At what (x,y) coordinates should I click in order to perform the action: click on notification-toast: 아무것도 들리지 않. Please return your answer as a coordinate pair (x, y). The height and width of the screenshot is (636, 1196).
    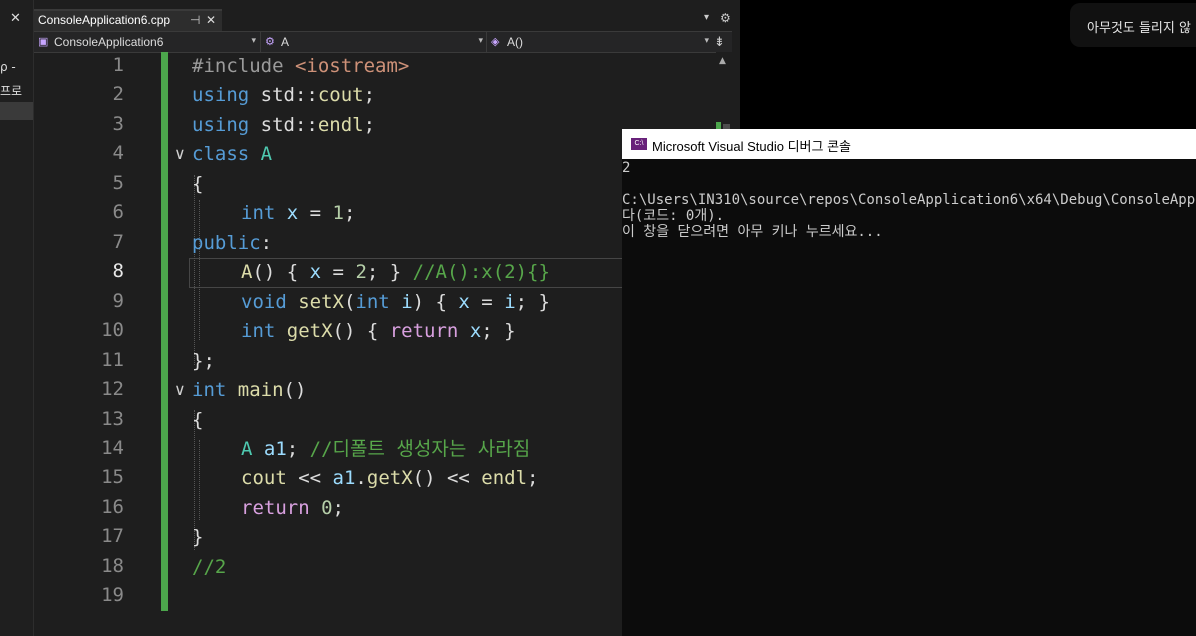
    Looking at the image, I should click on (1133, 25).